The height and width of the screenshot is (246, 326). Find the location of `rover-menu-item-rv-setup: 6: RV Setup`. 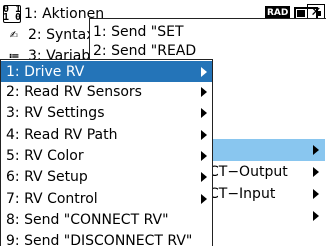

rover-menu-item-rv-setup: 6: RV Setup is located at coordinates (106, 177).